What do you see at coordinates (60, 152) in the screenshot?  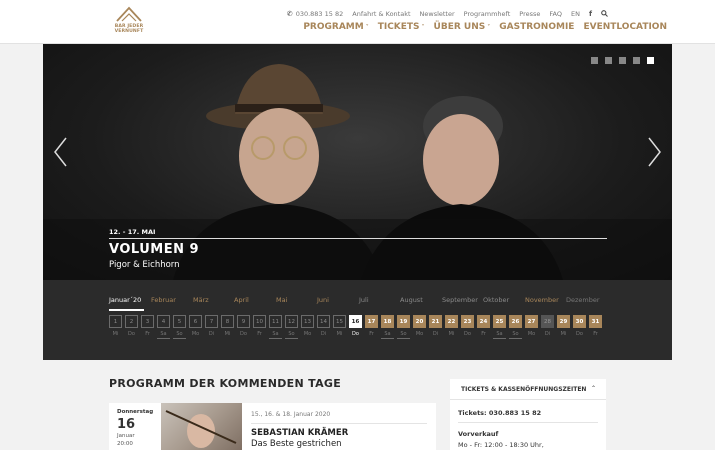 I see `slider-prev-arrow` at bounding box center [60, 152].